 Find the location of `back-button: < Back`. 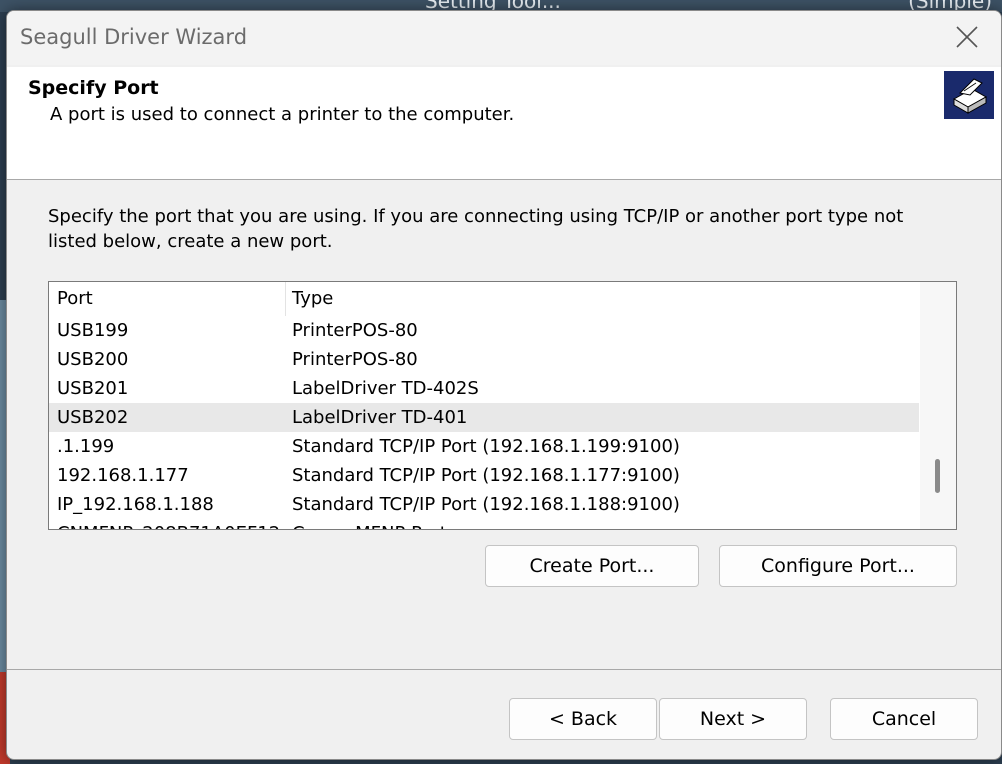

back-button: < Back is located at coordinates (583, 719).